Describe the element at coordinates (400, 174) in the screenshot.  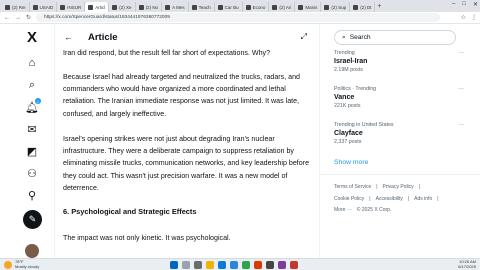
I see `divider` at that location.